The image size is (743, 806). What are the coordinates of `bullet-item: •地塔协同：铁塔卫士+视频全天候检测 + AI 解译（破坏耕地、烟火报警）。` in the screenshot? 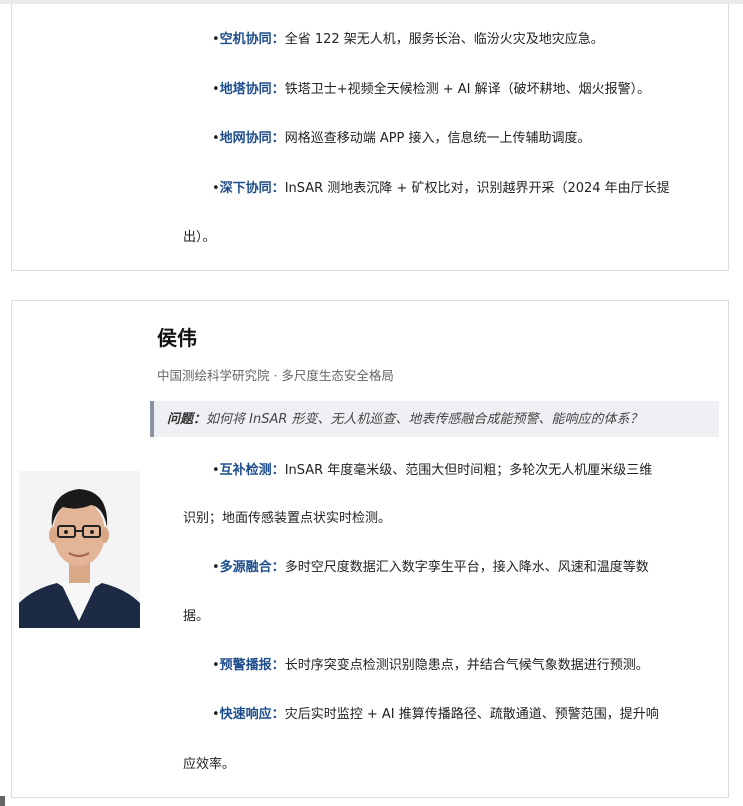 It's located at (431, 90).